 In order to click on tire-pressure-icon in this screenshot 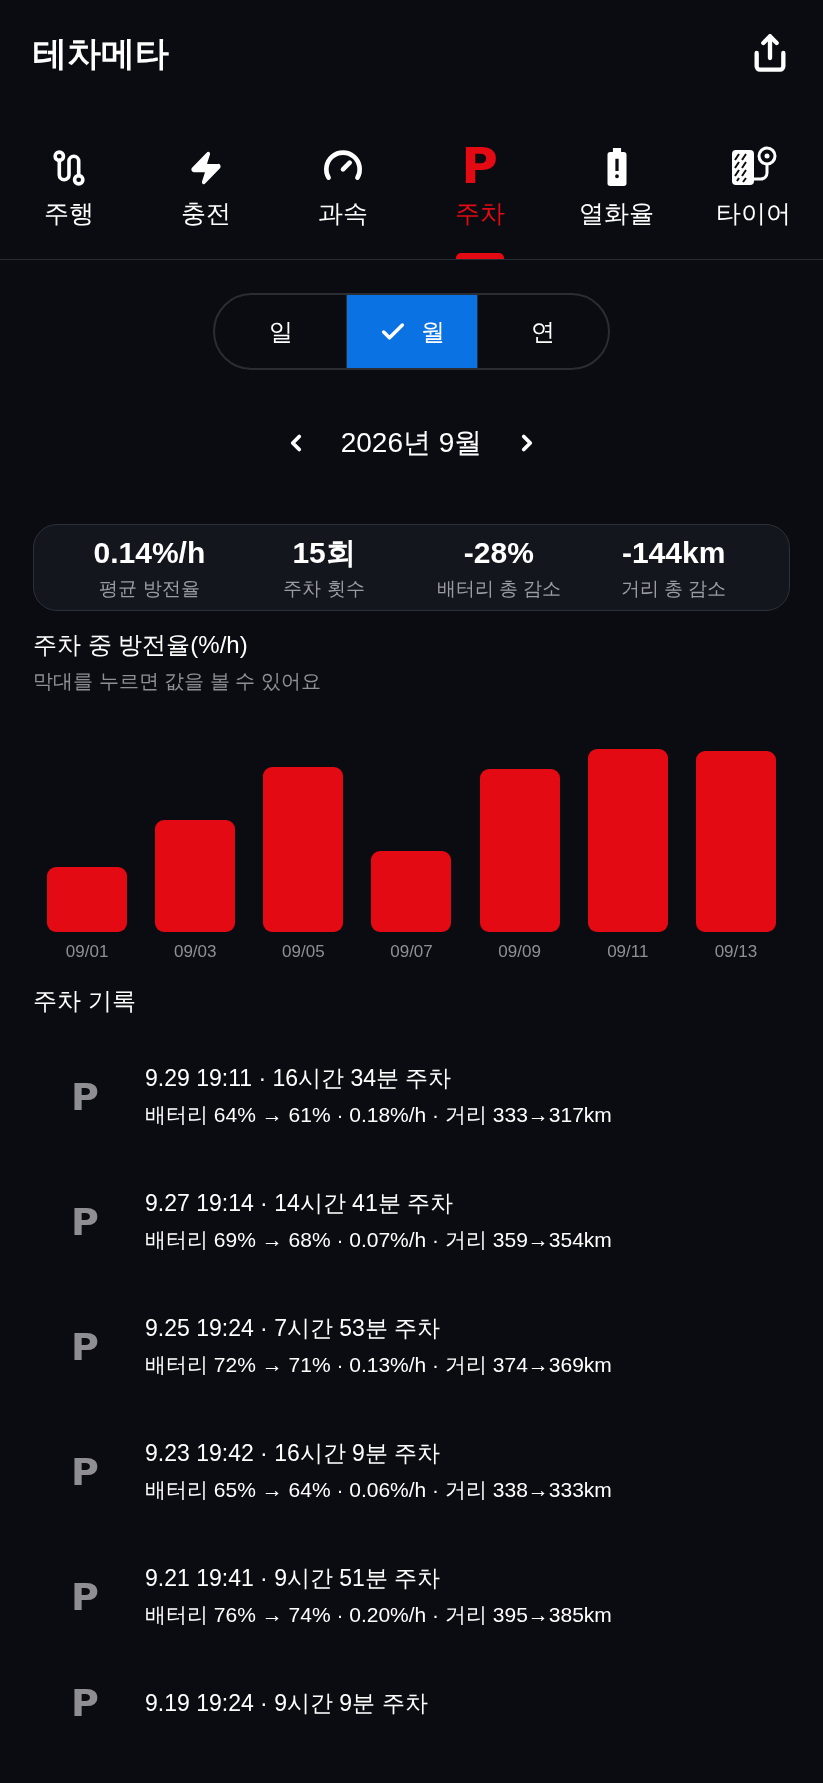, I will do `click(753, 166)`.